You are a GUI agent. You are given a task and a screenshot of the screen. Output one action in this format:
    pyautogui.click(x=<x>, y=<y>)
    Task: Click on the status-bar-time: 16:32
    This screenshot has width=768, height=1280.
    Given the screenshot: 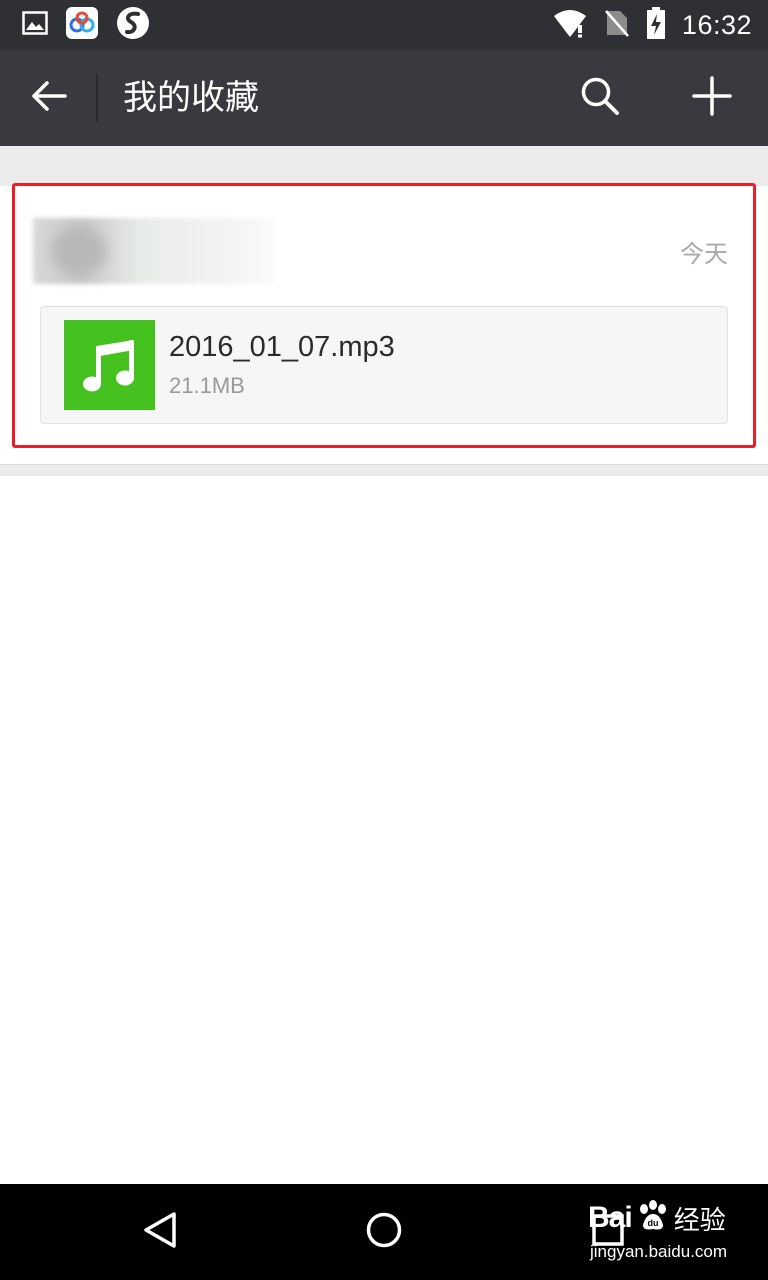 What is the action you would take?
    pyautogui.click(x=716, y=24)
    